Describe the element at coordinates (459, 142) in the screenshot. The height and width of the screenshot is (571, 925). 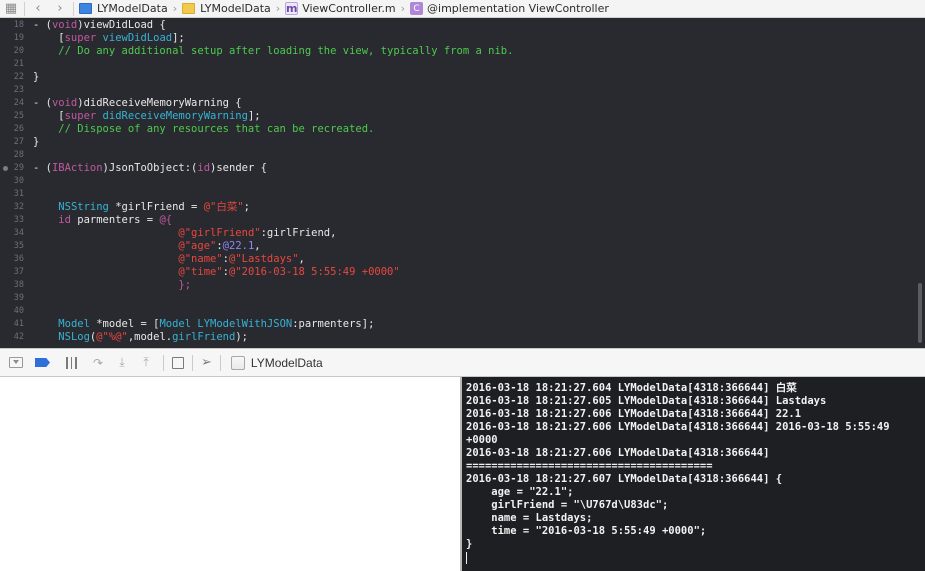
I see `code-line: 27}` at that location.